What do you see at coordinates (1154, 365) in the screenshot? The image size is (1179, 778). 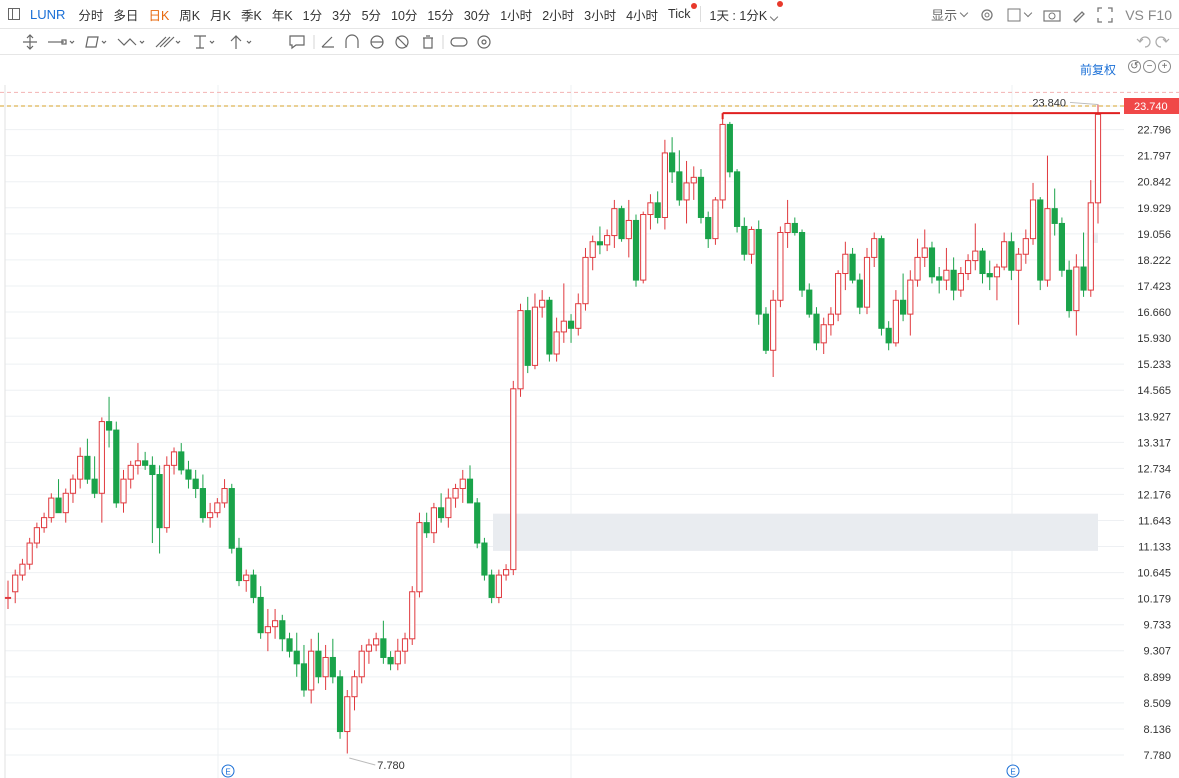 I see `y-tick-label: 15.233` at bounding box center [1154, 365].